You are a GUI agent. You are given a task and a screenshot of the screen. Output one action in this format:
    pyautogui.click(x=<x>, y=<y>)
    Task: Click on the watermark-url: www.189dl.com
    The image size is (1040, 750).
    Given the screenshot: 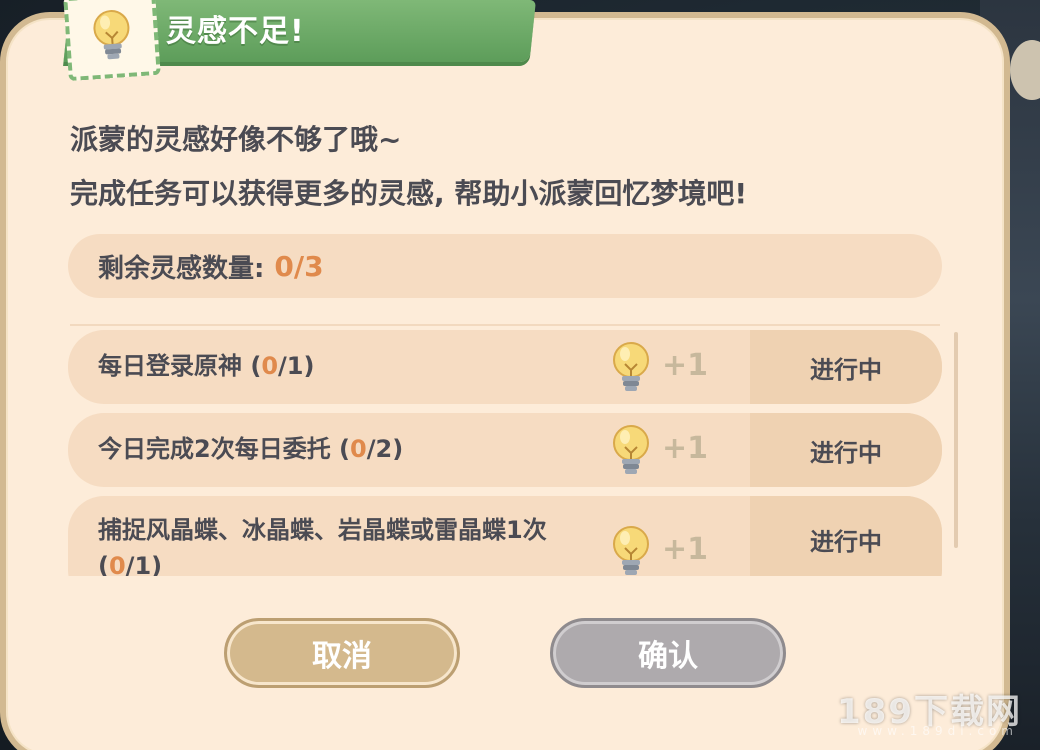 What is the action you would take?
    pyautogui.click(x=937, y=731)
    